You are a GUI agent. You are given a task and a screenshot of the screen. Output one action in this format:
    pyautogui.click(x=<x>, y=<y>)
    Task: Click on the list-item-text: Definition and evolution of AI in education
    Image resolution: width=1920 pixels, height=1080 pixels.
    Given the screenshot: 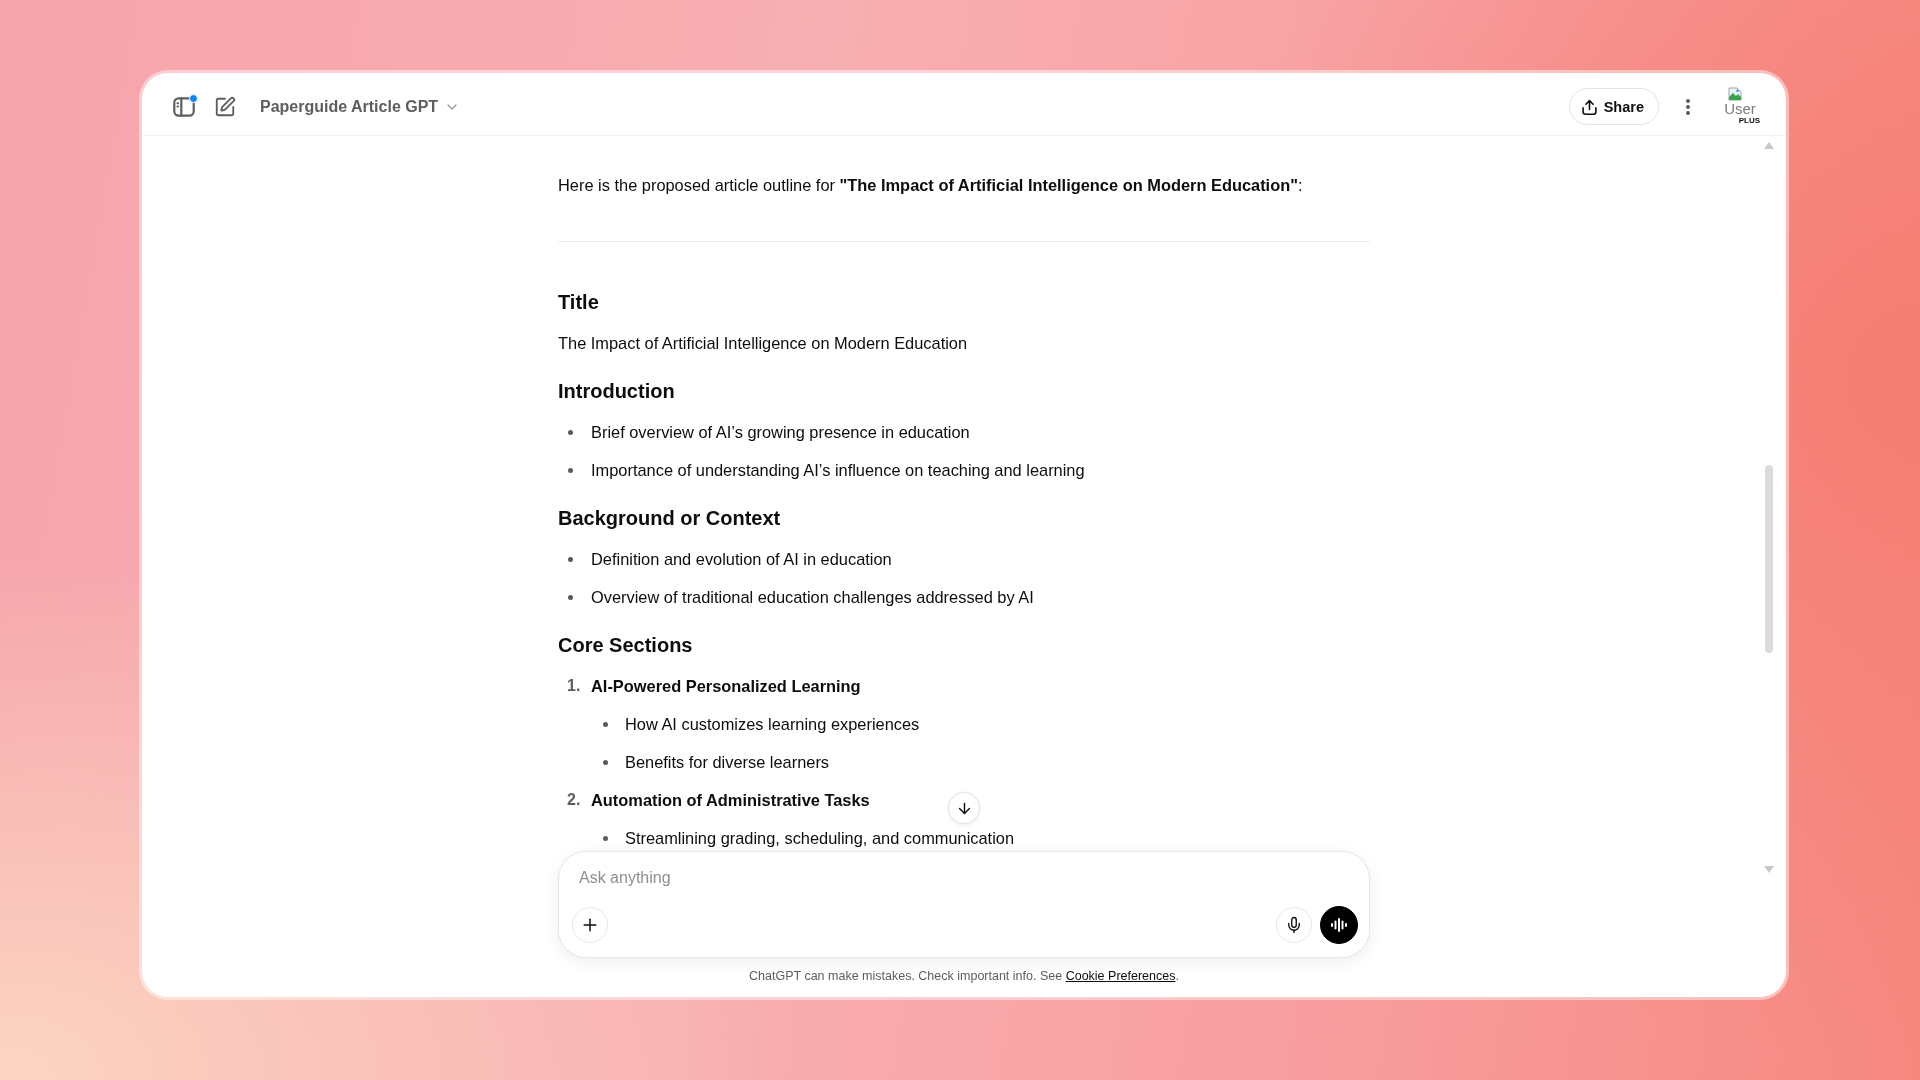 What is the action you would take?
    pyautogui.click(x=741, y=559)
    